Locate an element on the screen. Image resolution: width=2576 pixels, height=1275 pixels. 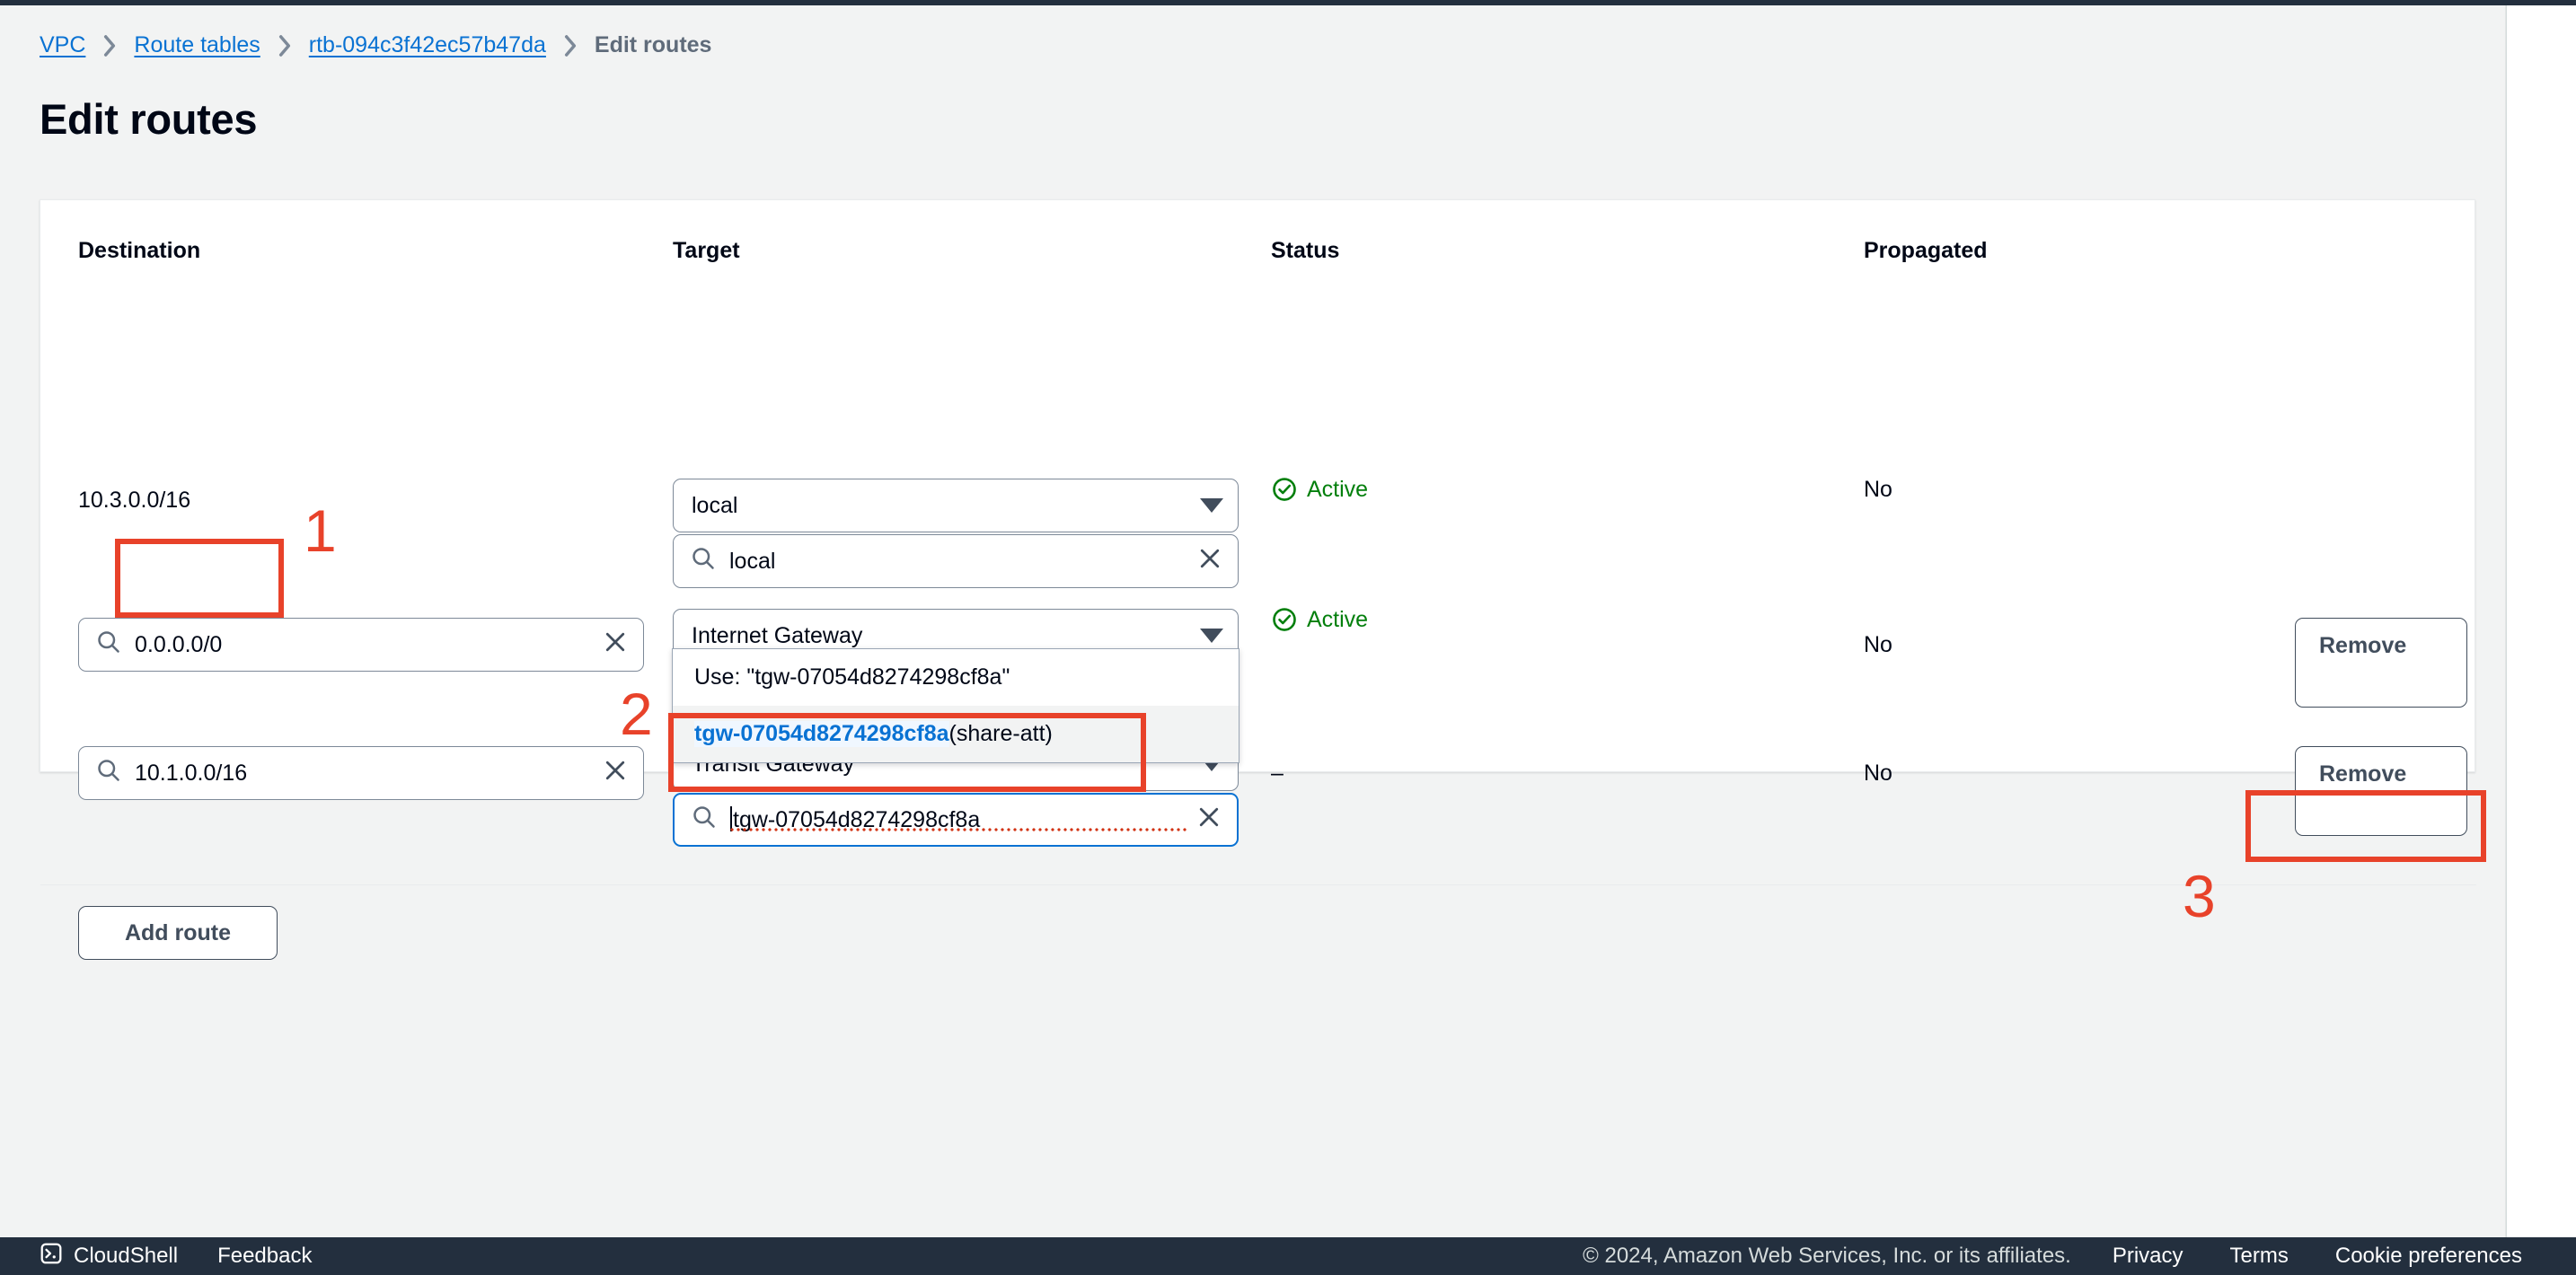
add-route-button: Add route is located at coordinates (178, 933).